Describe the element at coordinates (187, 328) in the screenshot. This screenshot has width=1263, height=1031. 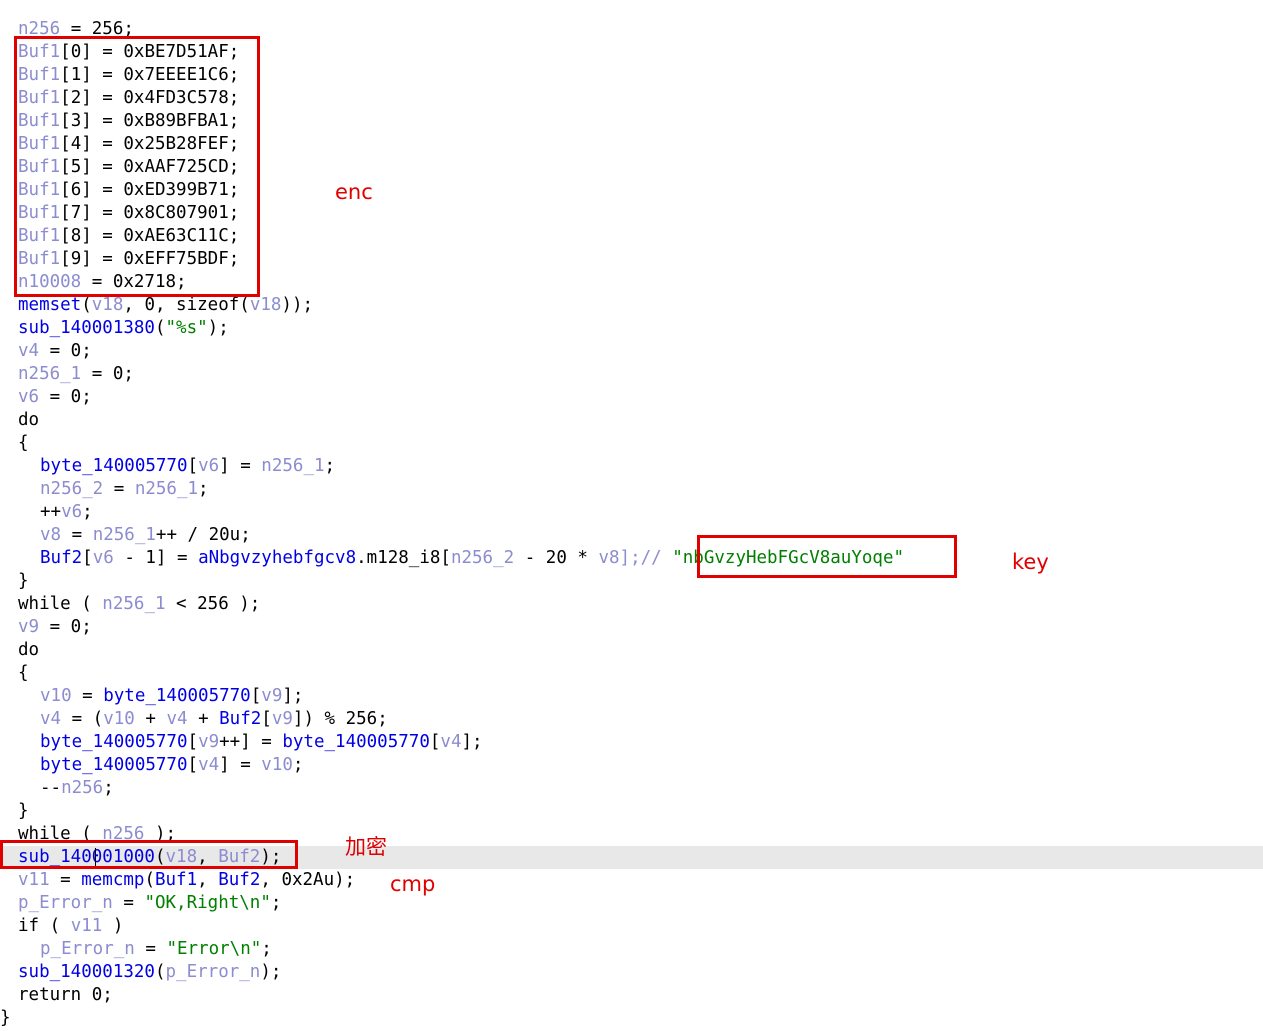
I see `code-token: "%s"` at that location.